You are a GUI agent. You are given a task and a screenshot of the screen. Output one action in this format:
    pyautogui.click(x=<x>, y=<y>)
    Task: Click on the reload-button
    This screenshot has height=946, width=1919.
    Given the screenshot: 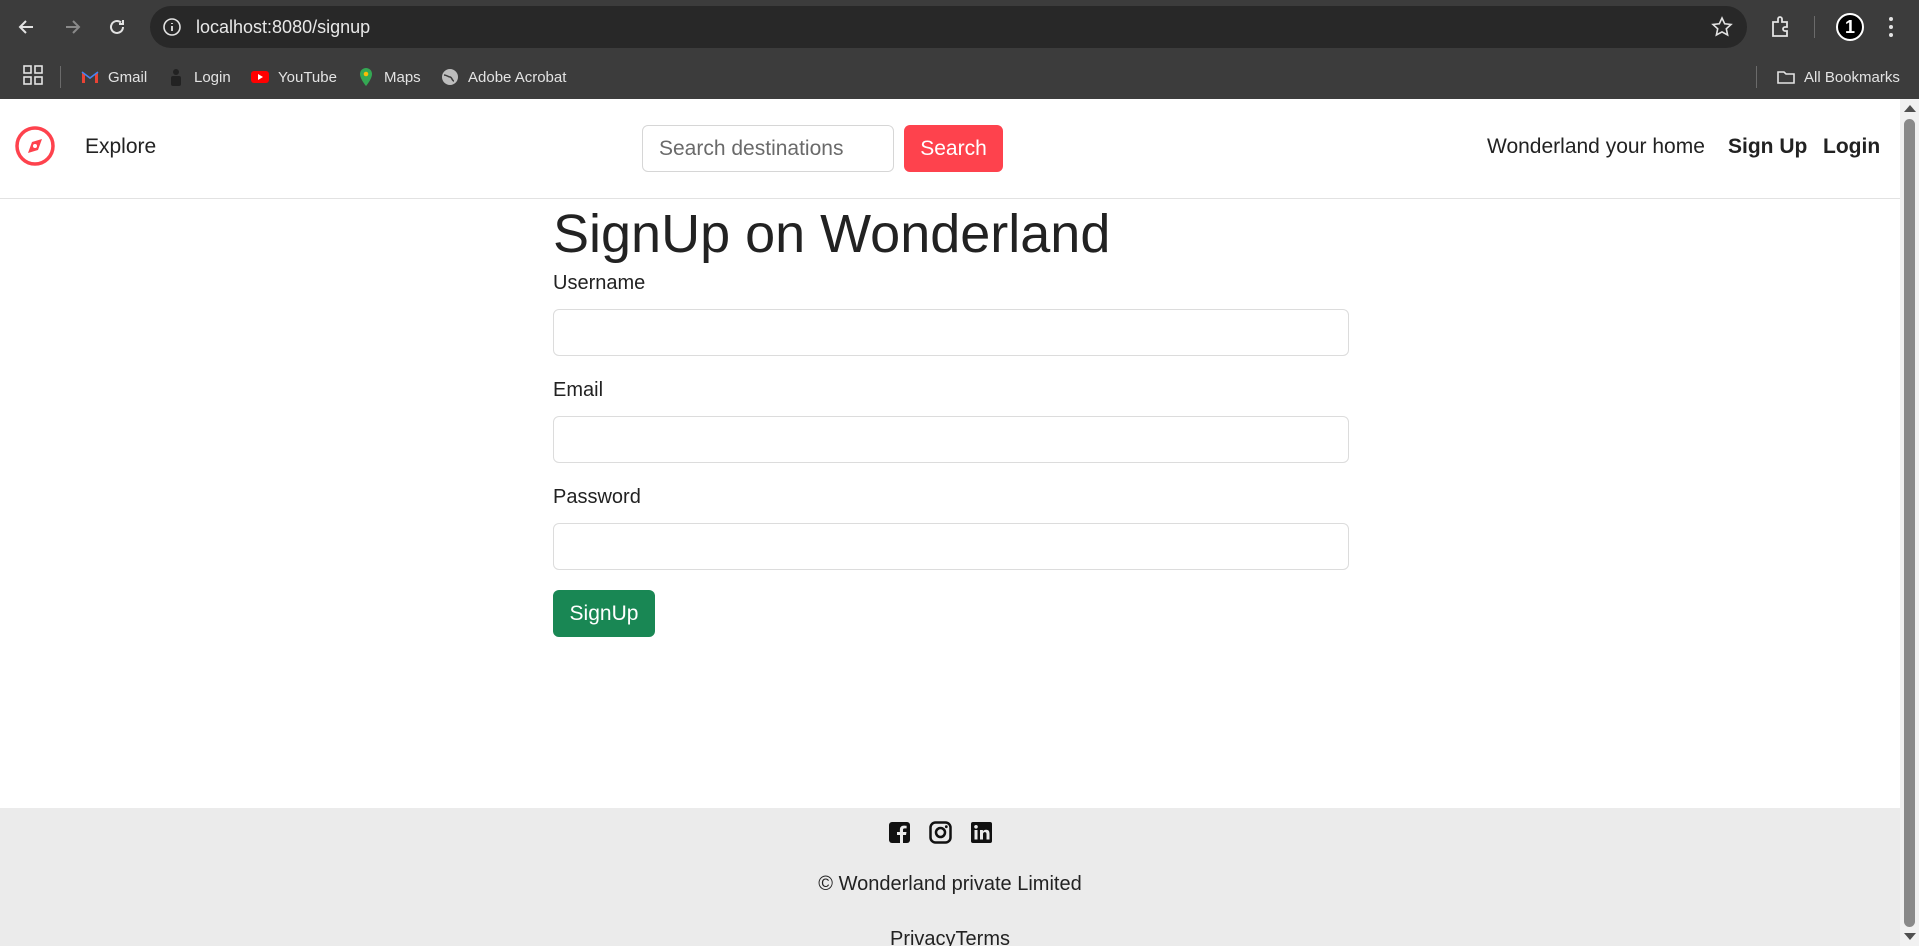 What is the action you would take?
    pyautogui.click(x=117, y=27)
    